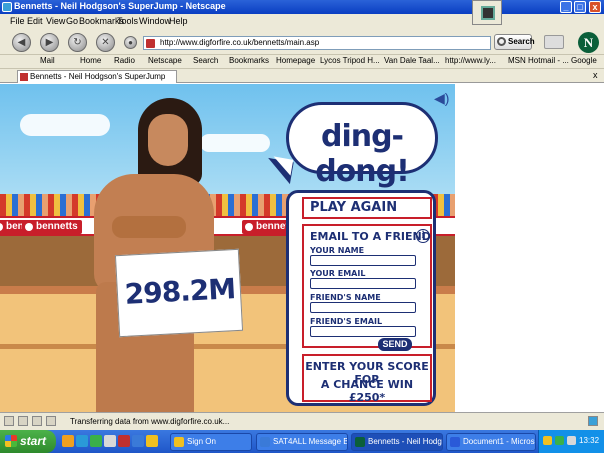  I want to click on toolbar-link-radio: Radio, so click(124, 60).